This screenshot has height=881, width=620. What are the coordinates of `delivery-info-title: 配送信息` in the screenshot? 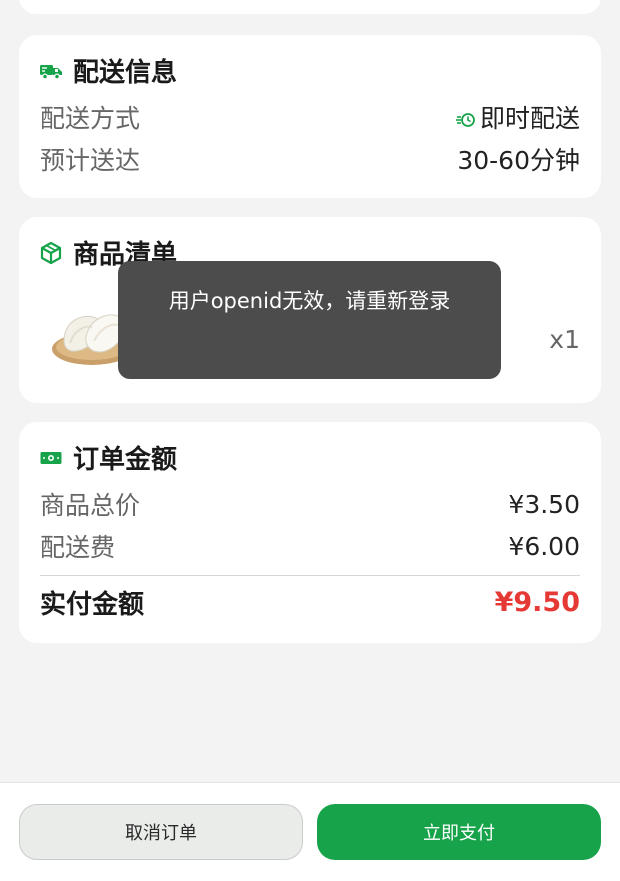 It's located at (108, 70).